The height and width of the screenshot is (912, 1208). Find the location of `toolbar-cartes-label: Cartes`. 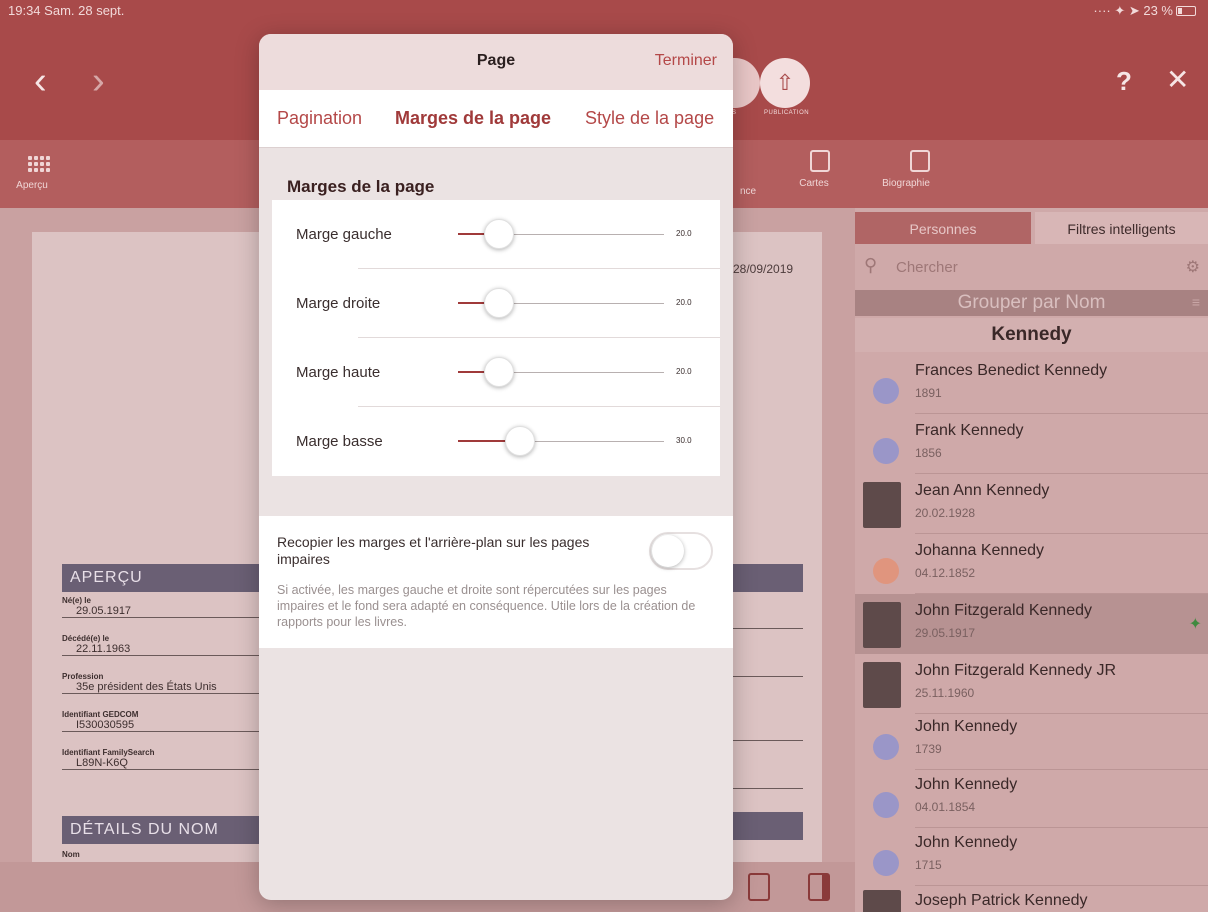

toolbar-cartes-label: Cartes is located at coordinates (814, 183).